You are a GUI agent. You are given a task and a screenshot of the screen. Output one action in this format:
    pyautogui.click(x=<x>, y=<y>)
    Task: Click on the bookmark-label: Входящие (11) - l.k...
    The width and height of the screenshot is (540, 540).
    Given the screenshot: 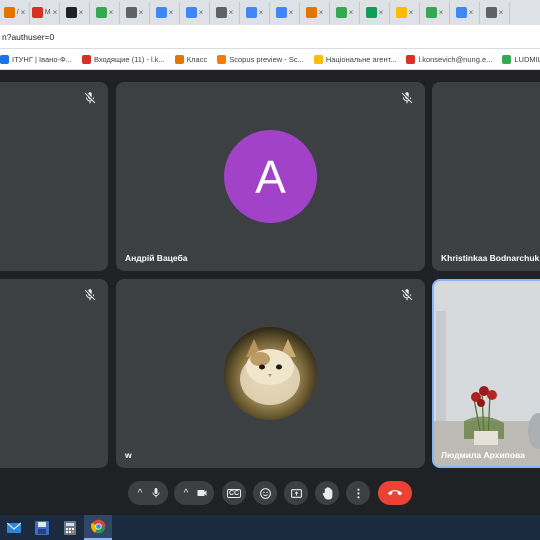 What is the action you would take?
    pyautogui.click(x=129, y=59)
    